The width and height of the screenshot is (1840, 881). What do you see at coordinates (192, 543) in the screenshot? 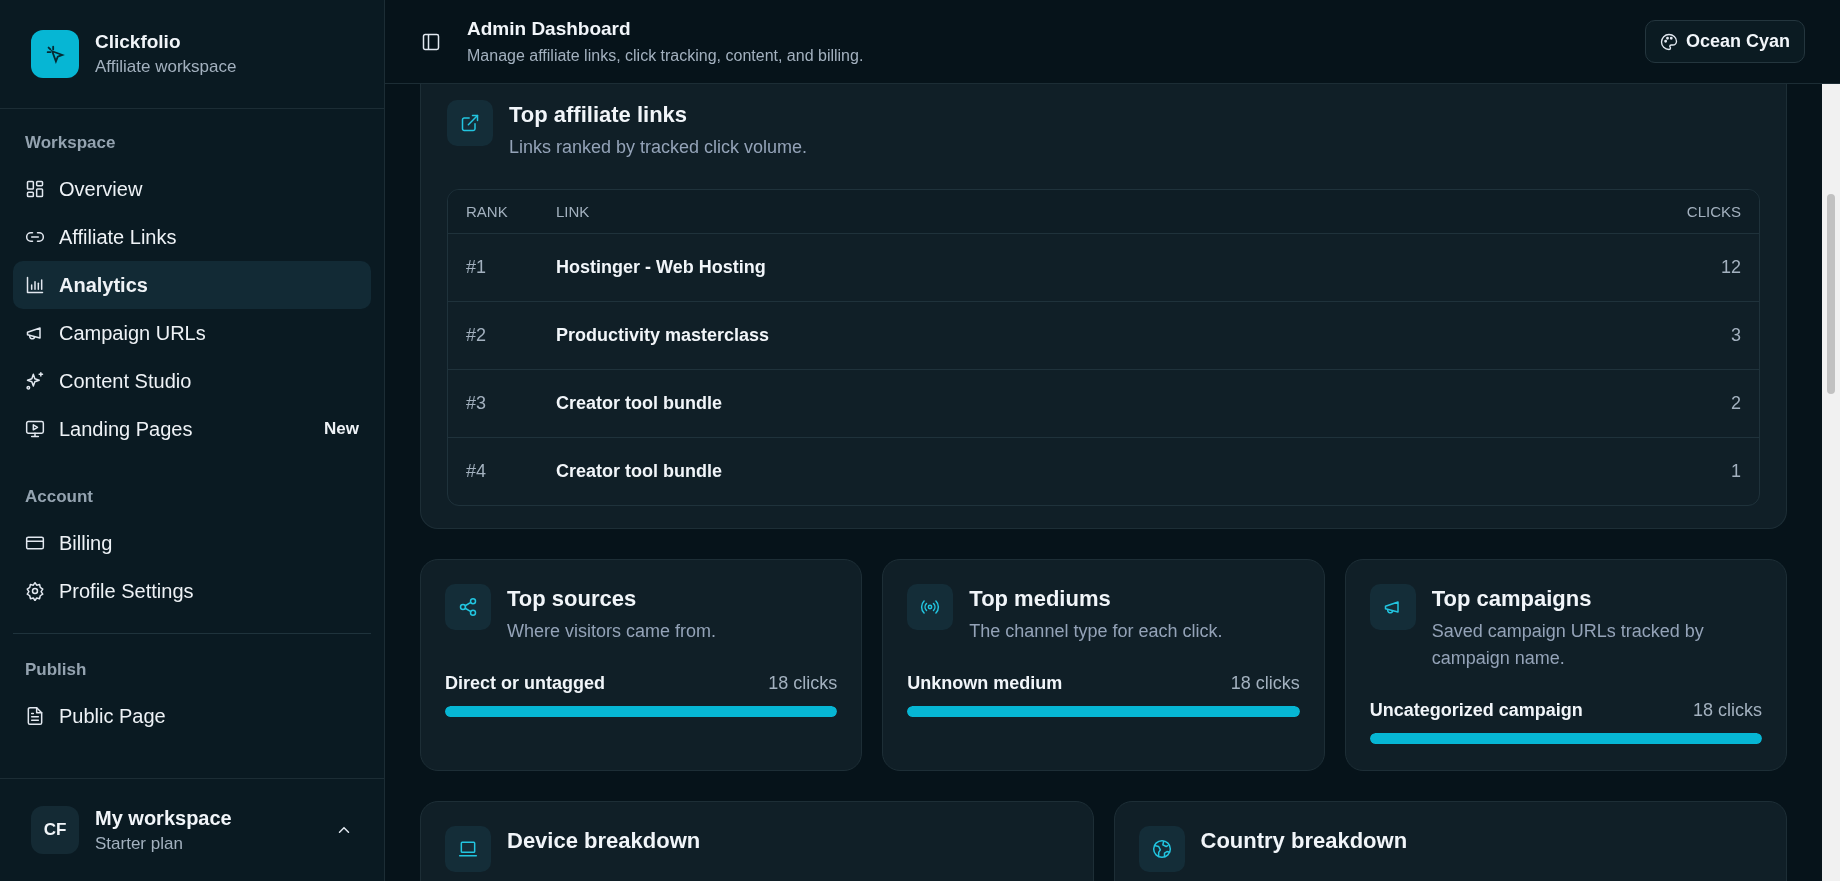
I see `nav-item: Billing` at bounding box center [192, 543].